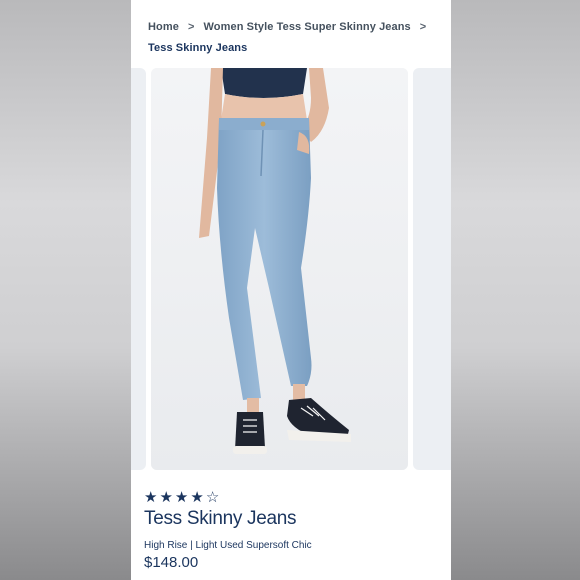 Image resolution: width=580 pixels, height=580 pixels. What do you see at coordinates (171, 562) in the screenshot?
I see `product-price: $148.00` at bounding box center [171, 562].